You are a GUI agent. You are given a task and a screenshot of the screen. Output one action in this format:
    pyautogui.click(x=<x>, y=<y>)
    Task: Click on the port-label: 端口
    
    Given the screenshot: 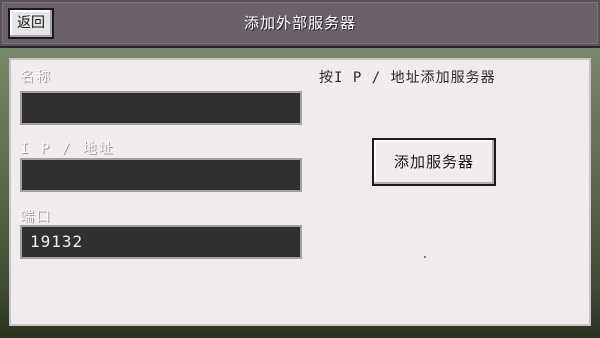 What is the action you would take?
    pyautogui.click(x=36, y=217)
    